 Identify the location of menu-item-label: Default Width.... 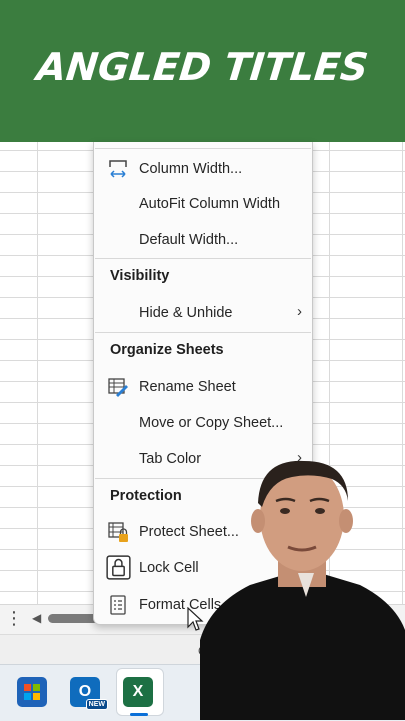
(189, 240).